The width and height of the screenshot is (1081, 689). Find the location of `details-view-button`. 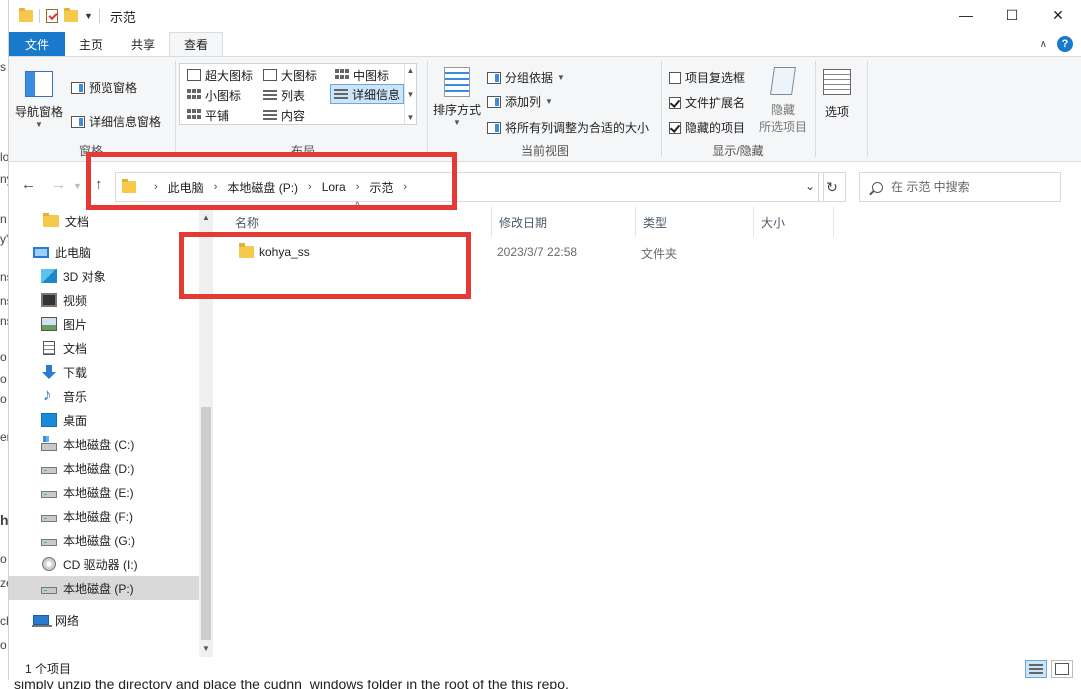

details-view-button is located at coordinates (1036, 669).